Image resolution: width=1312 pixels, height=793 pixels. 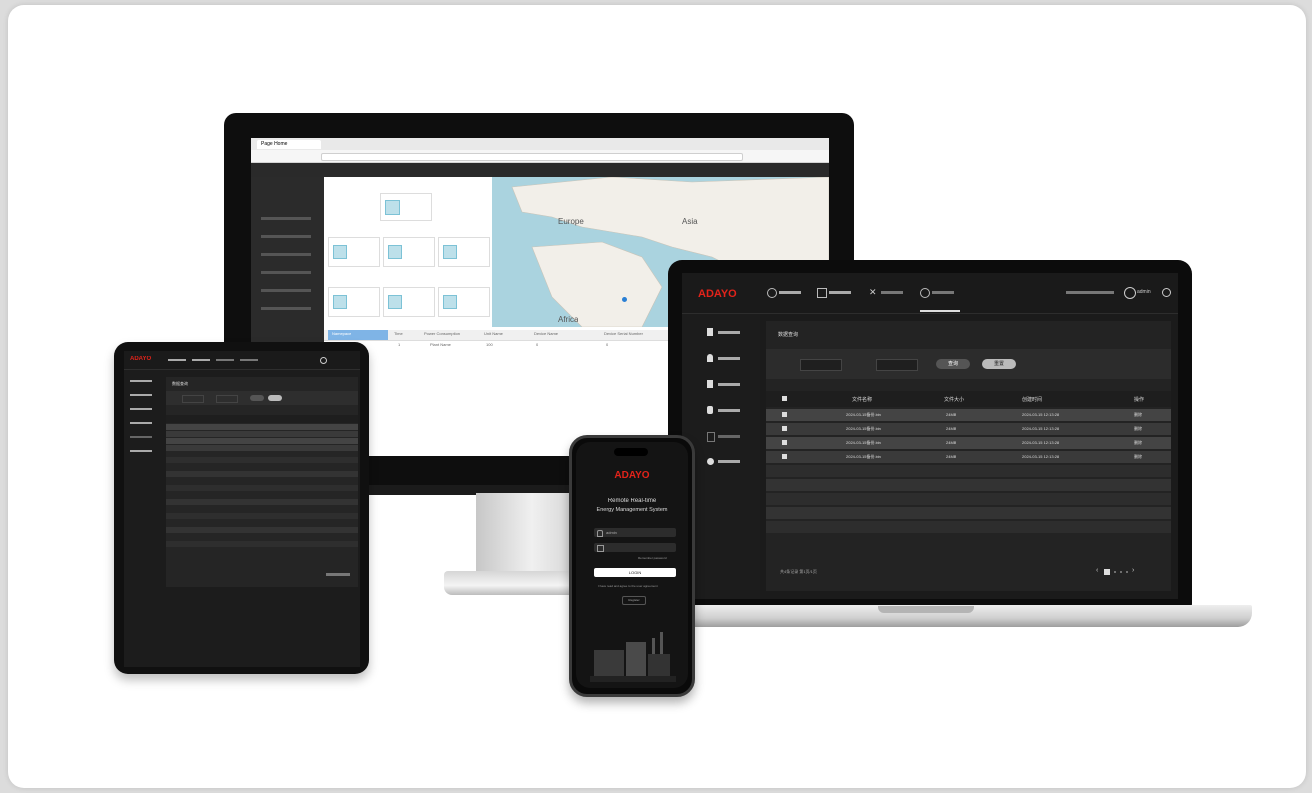 I want to click on browser-addressbar, so click(x=540, y=156).